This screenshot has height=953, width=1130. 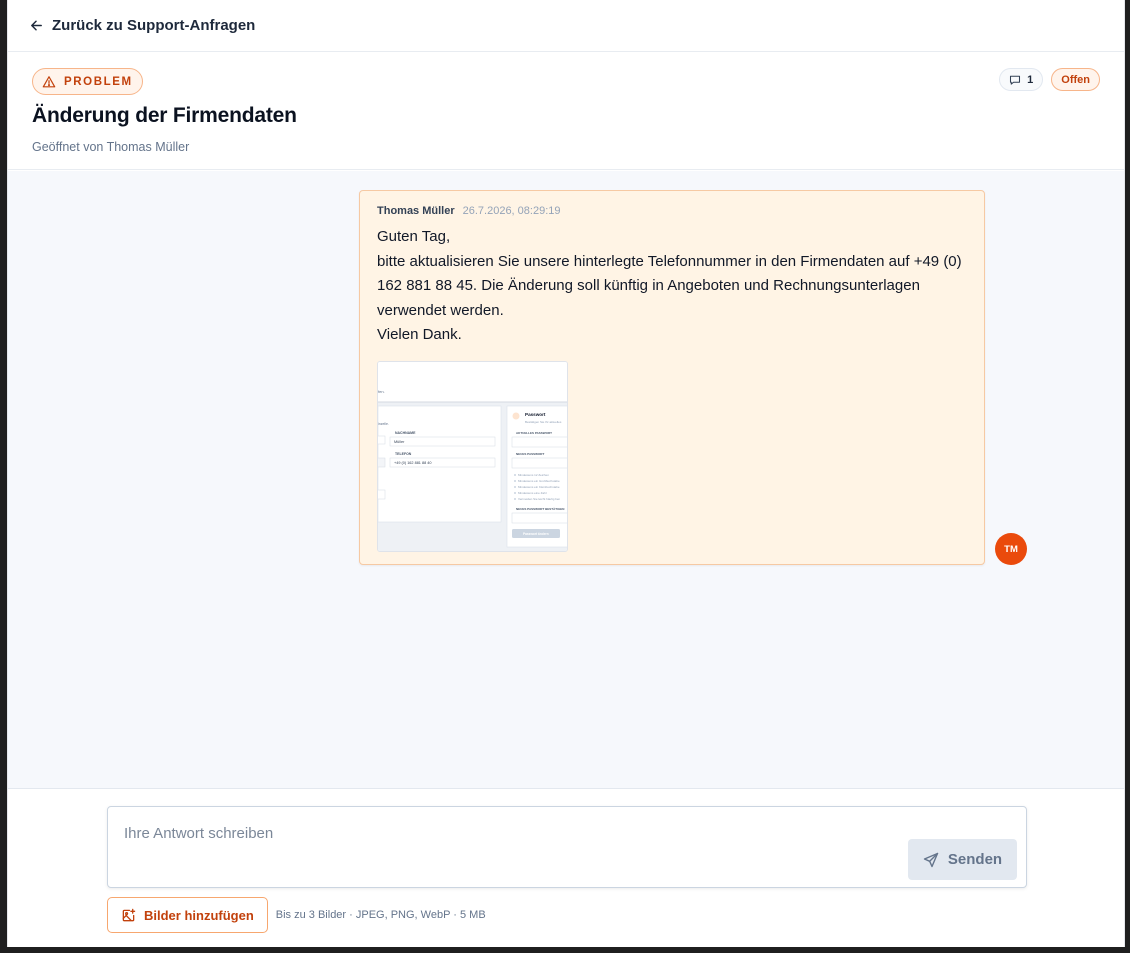 What do you see at coordinates (534, 433) in the screenshot?
I see `svg-text: AKTUELLES PASSWORT` at bounding box center [534, 433].